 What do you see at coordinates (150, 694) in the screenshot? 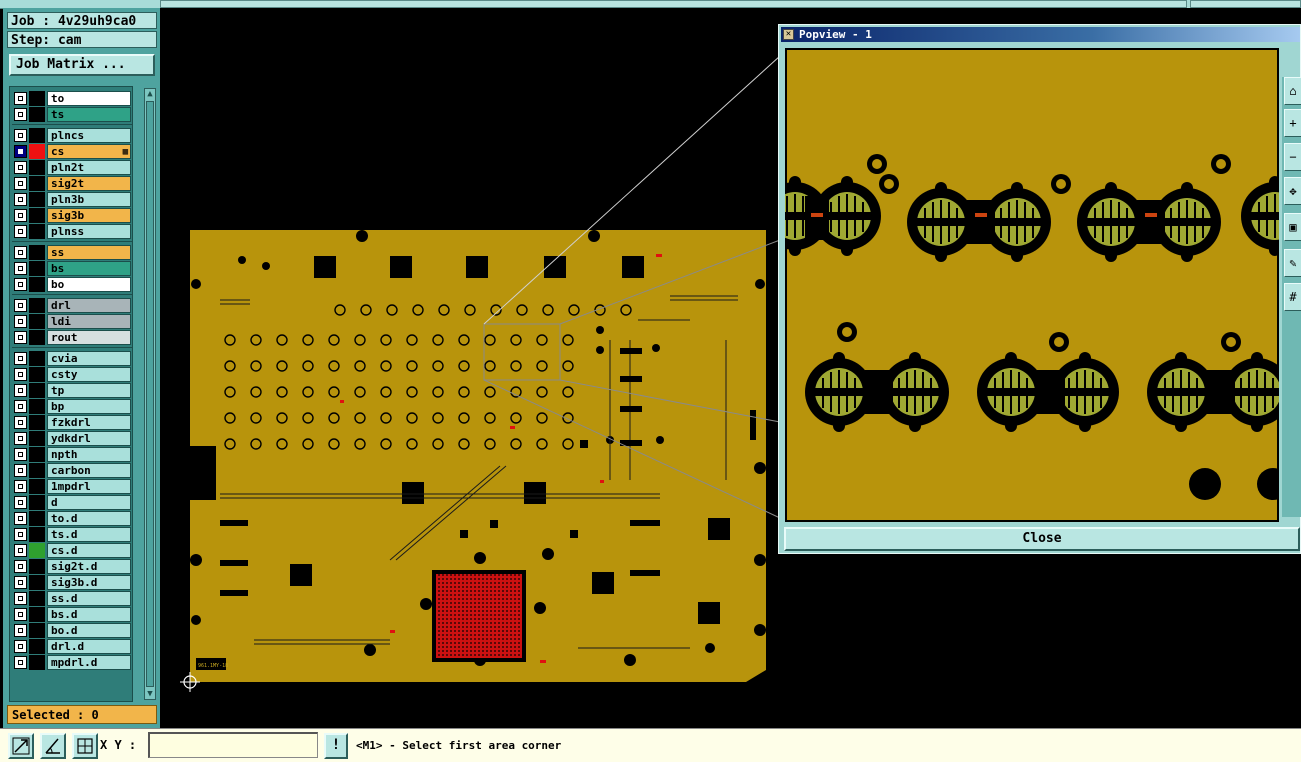
I see `scroll-down-icon: ▼` at bounding box center [150, 694].